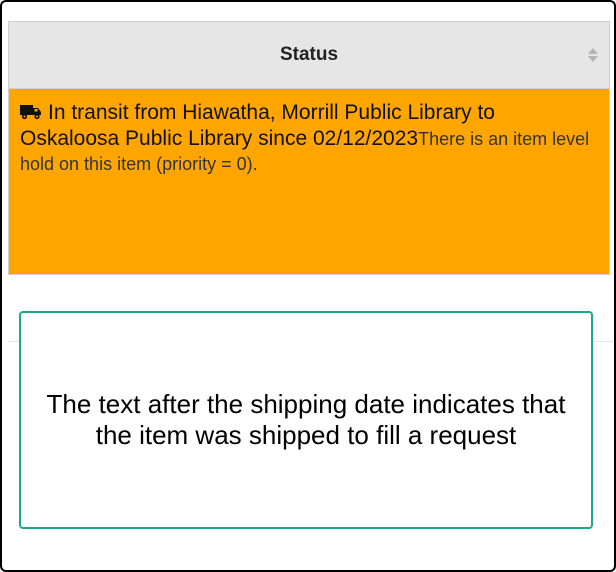 The height and width of the screenshot is (572, 616). I want to click on status-column-header: Status, so click(309, 55).